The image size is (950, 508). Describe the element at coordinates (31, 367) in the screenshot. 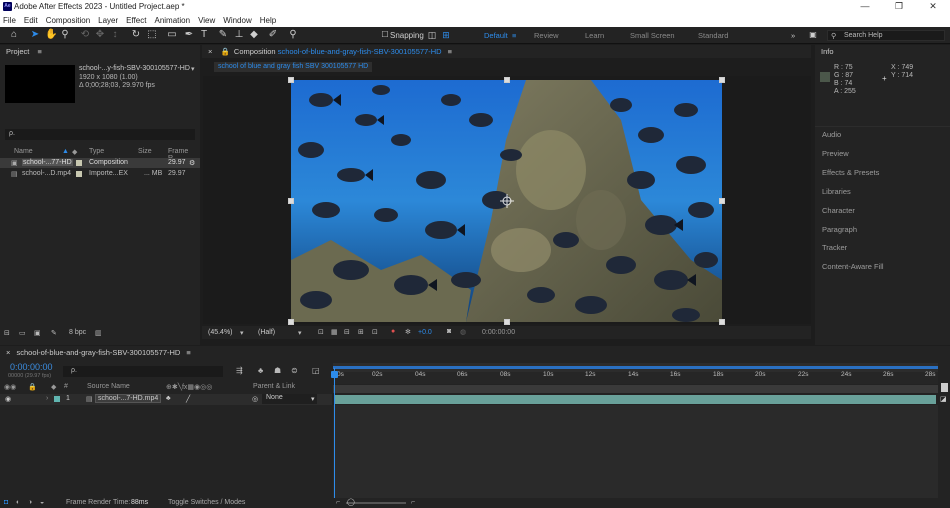

I see `timeline-timecode: 0:00:00:00` at that location.